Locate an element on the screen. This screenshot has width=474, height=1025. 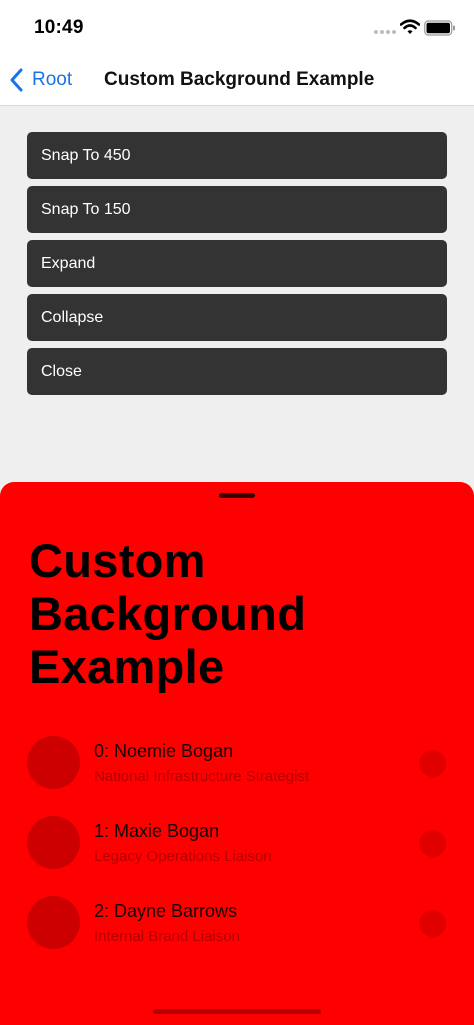
status-time: 10:49 is located at coordinates (59, 27).